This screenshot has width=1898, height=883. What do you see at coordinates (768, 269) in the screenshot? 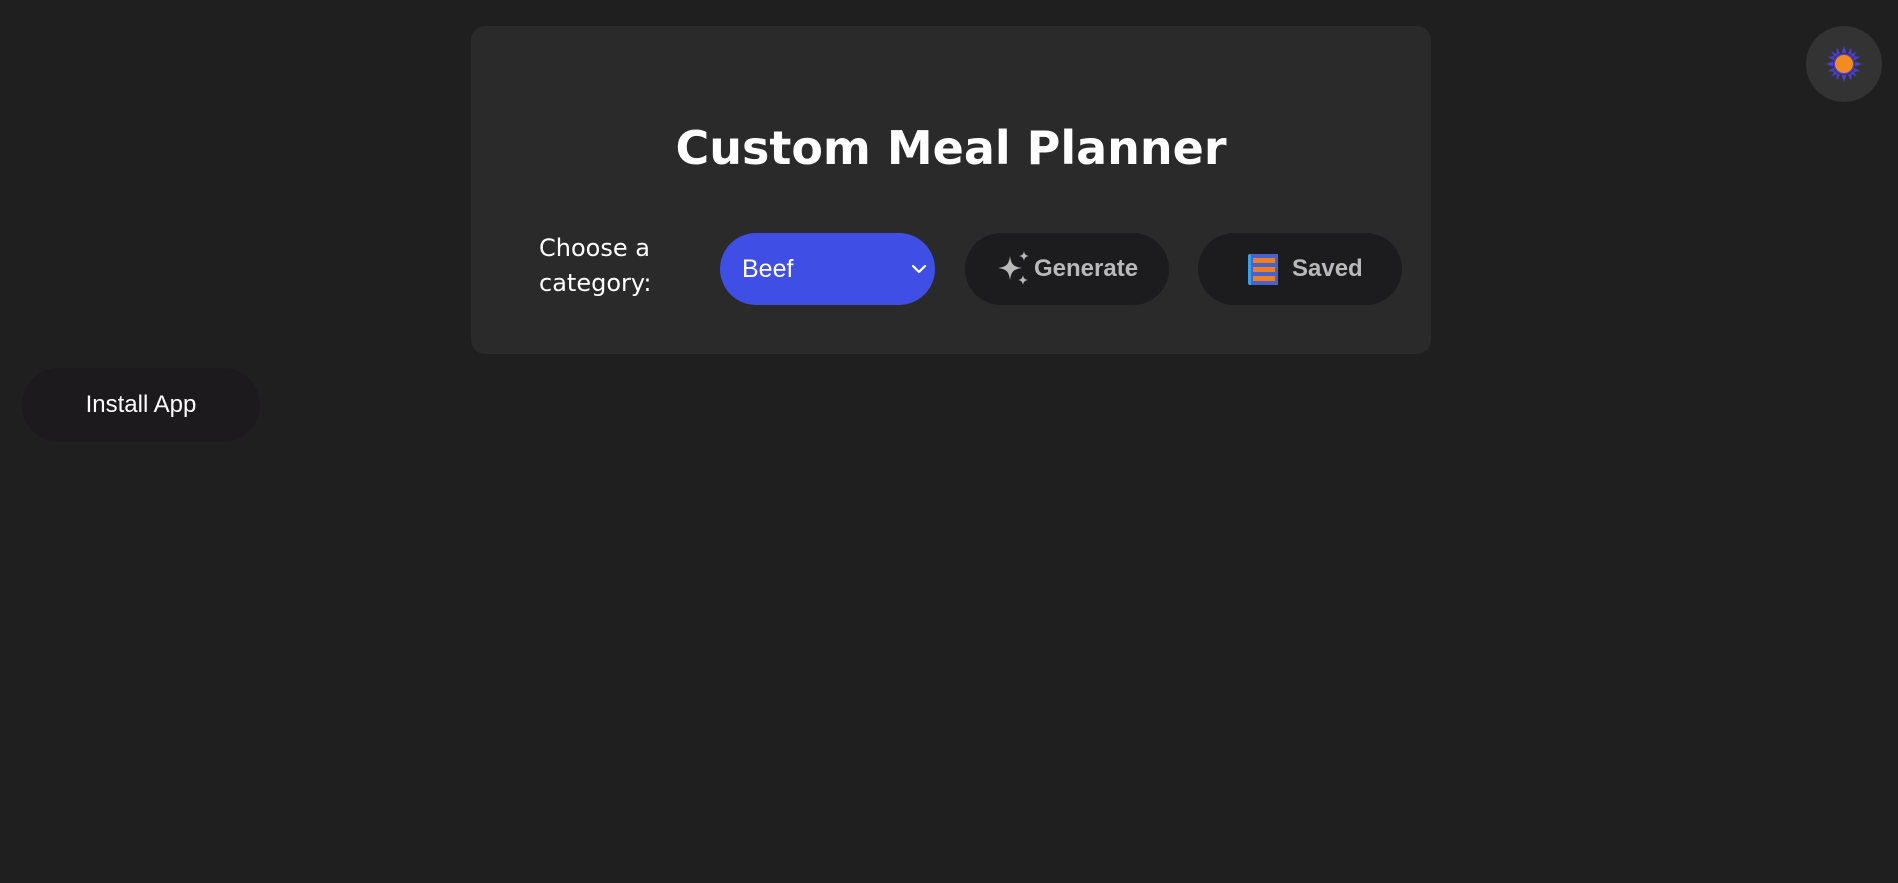
I see `category-select-value: Beef` at bounding box center [768, 269].